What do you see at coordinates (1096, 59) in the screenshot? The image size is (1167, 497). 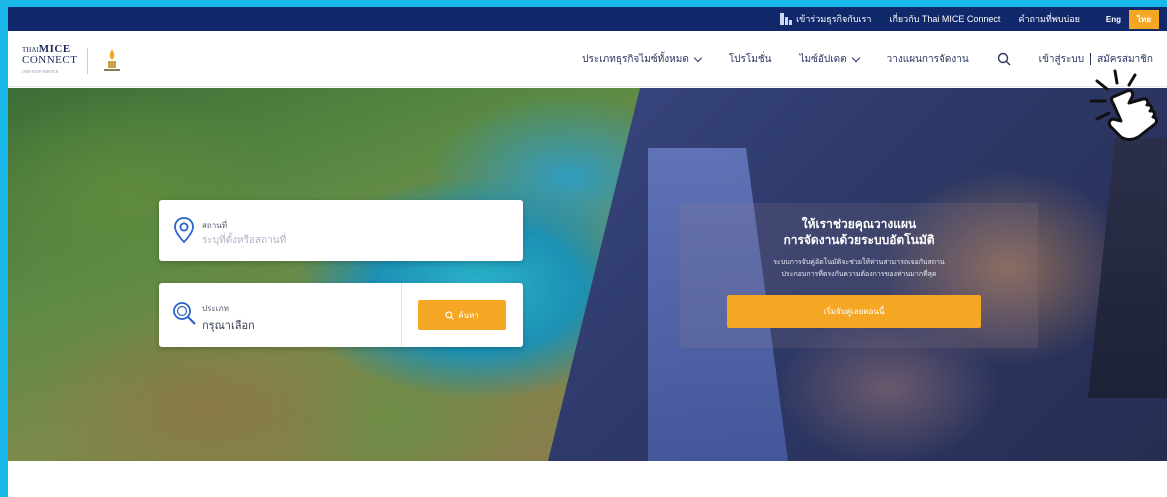 I see `auth-links: เข้าสู่ระบบ สมัครสมาชิก` at bounding box center [1096, 59].